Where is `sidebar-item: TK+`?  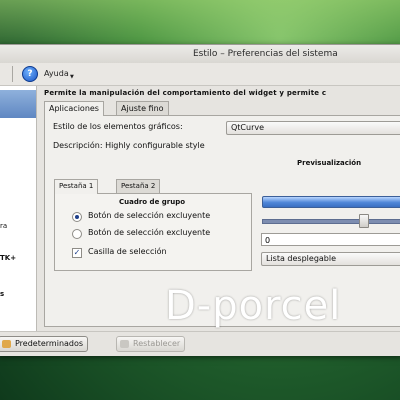 sidebar-item: TK+ is located at coordinates (8, 258).